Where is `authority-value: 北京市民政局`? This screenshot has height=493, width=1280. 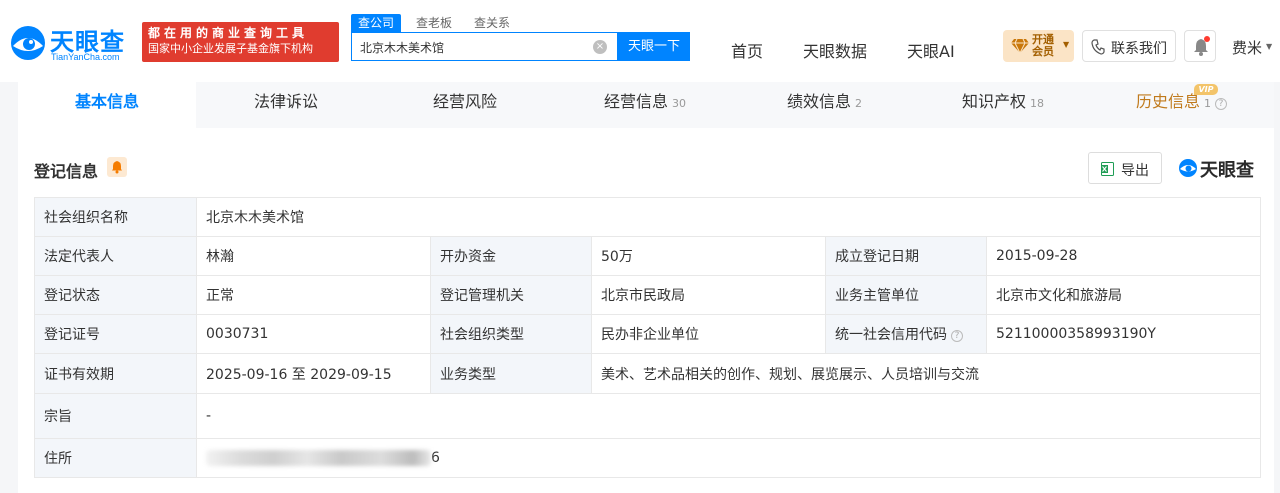
authority-value: 北京市民政局 is located at coordinates (708, 295).